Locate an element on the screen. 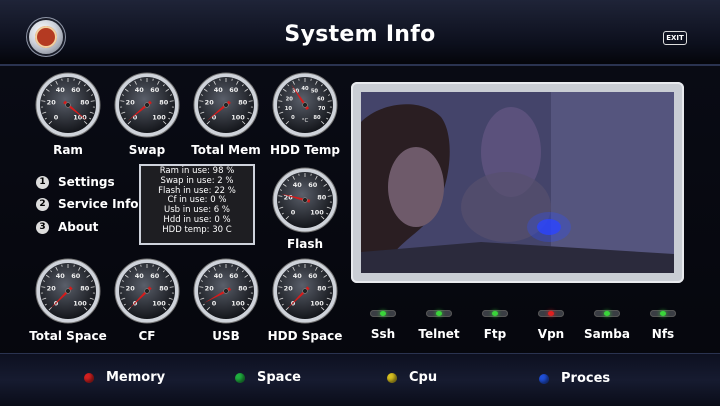 The width and height of the screenshot is (720, 406). service-label: Vpn is located at coordinates (551, 334).